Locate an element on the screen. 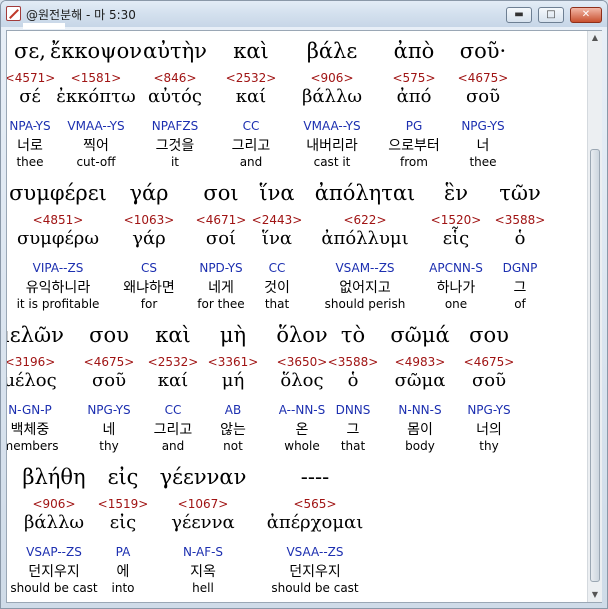 Image resolution: width=608 pixels, height=609 pixels. english-gloss: of is located at coordinates (520, 304).